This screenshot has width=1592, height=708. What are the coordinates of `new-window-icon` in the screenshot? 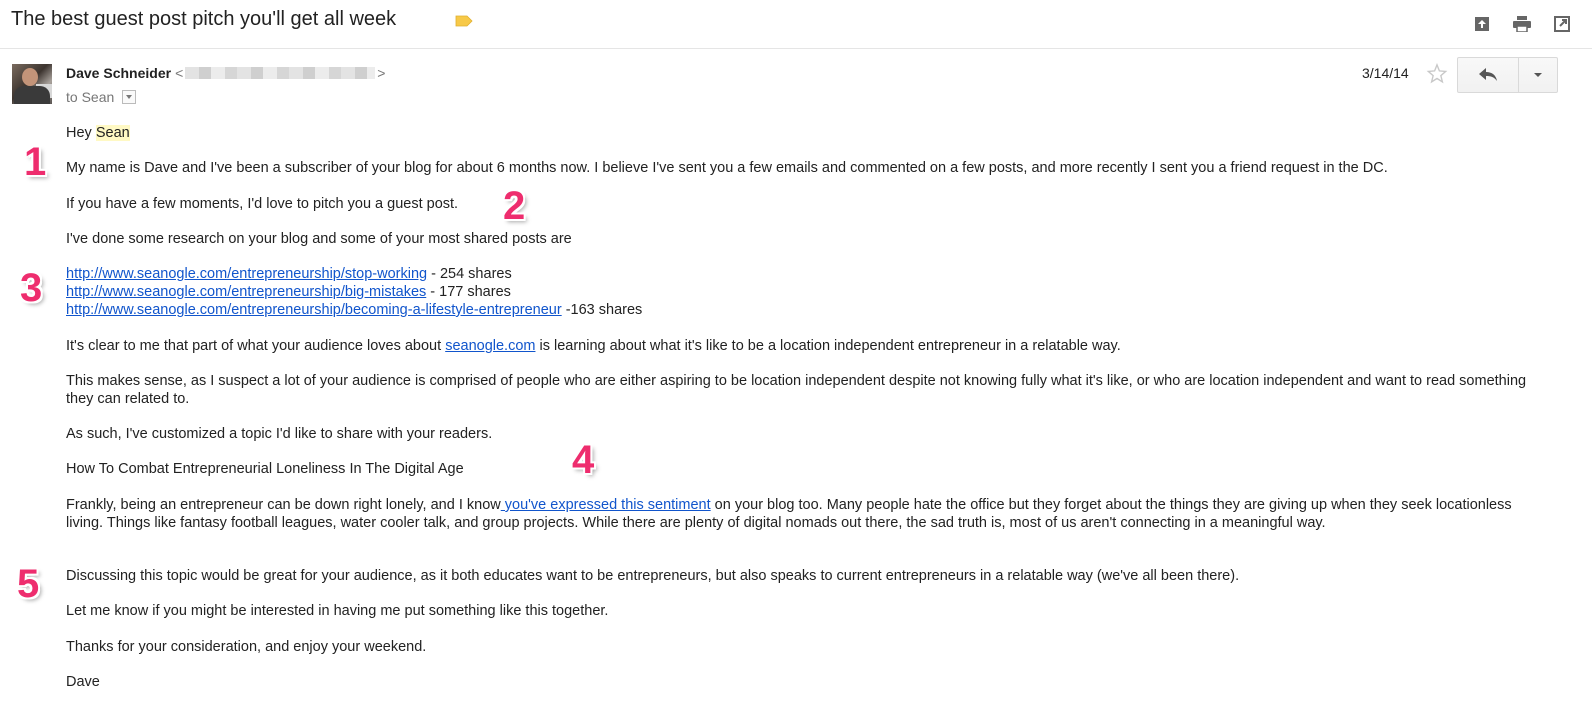 It's located at (1562, 24).